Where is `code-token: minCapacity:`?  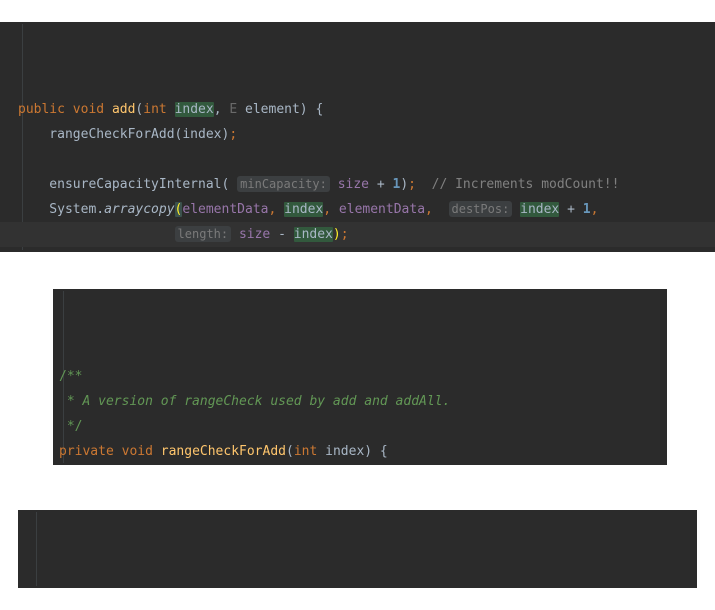 code-token: minCapacity: is located at coordinates (283, 184).